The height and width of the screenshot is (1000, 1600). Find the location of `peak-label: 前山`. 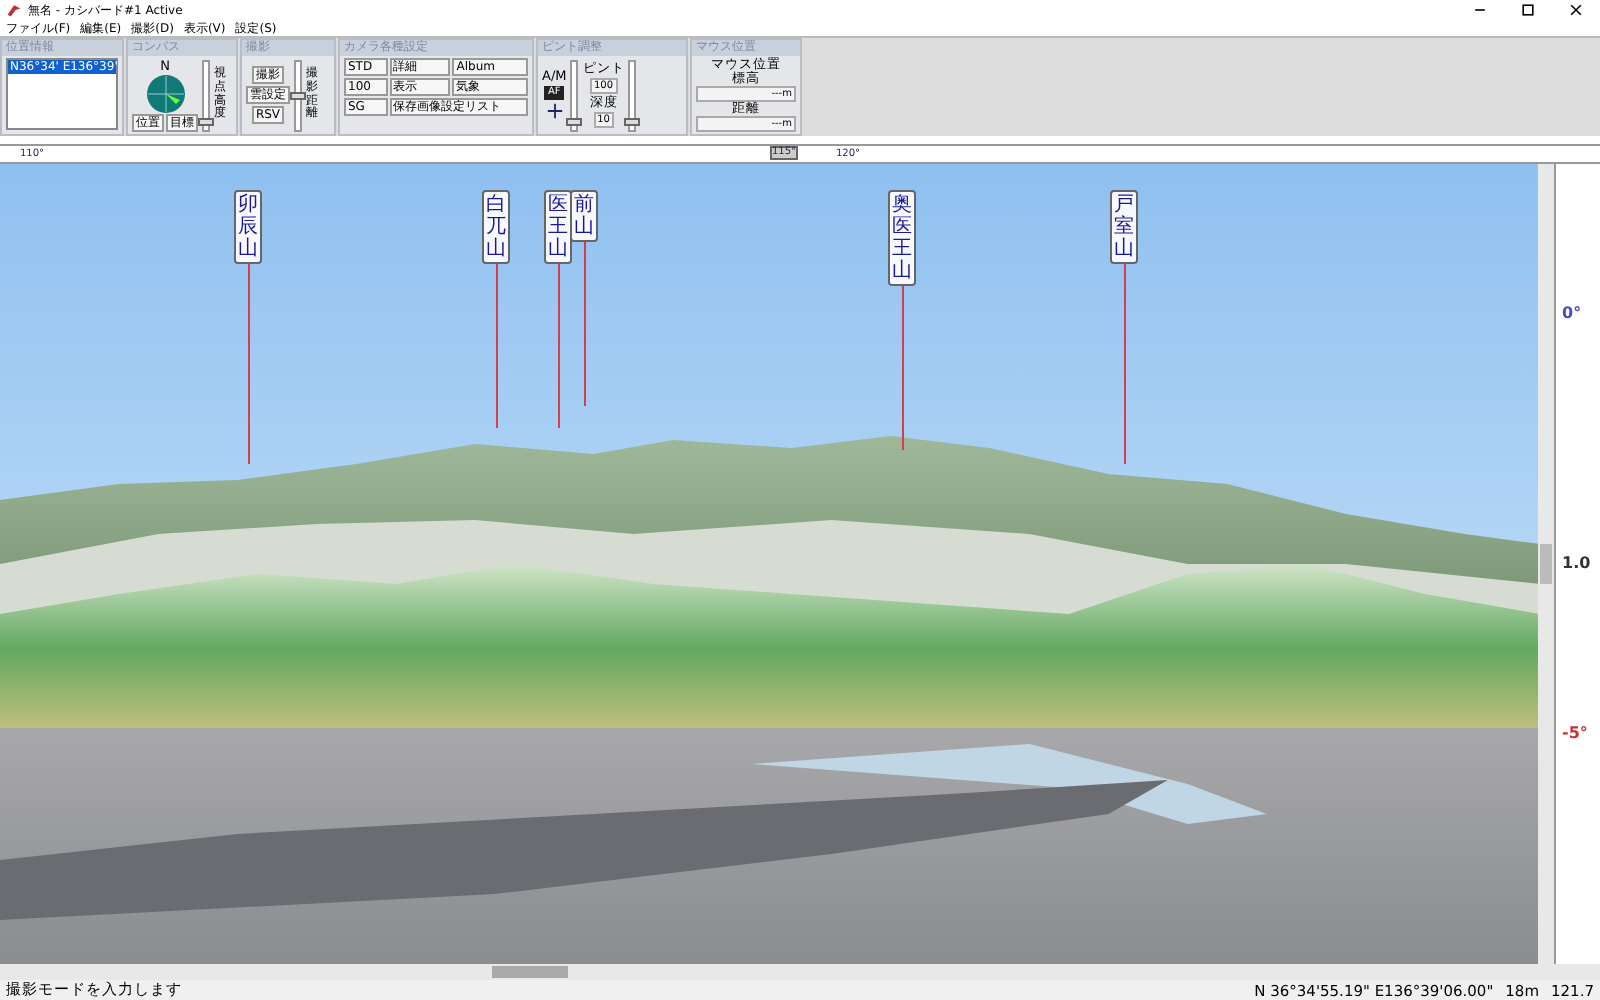

peak-label: 前山 is located at coordinates (584, 216).